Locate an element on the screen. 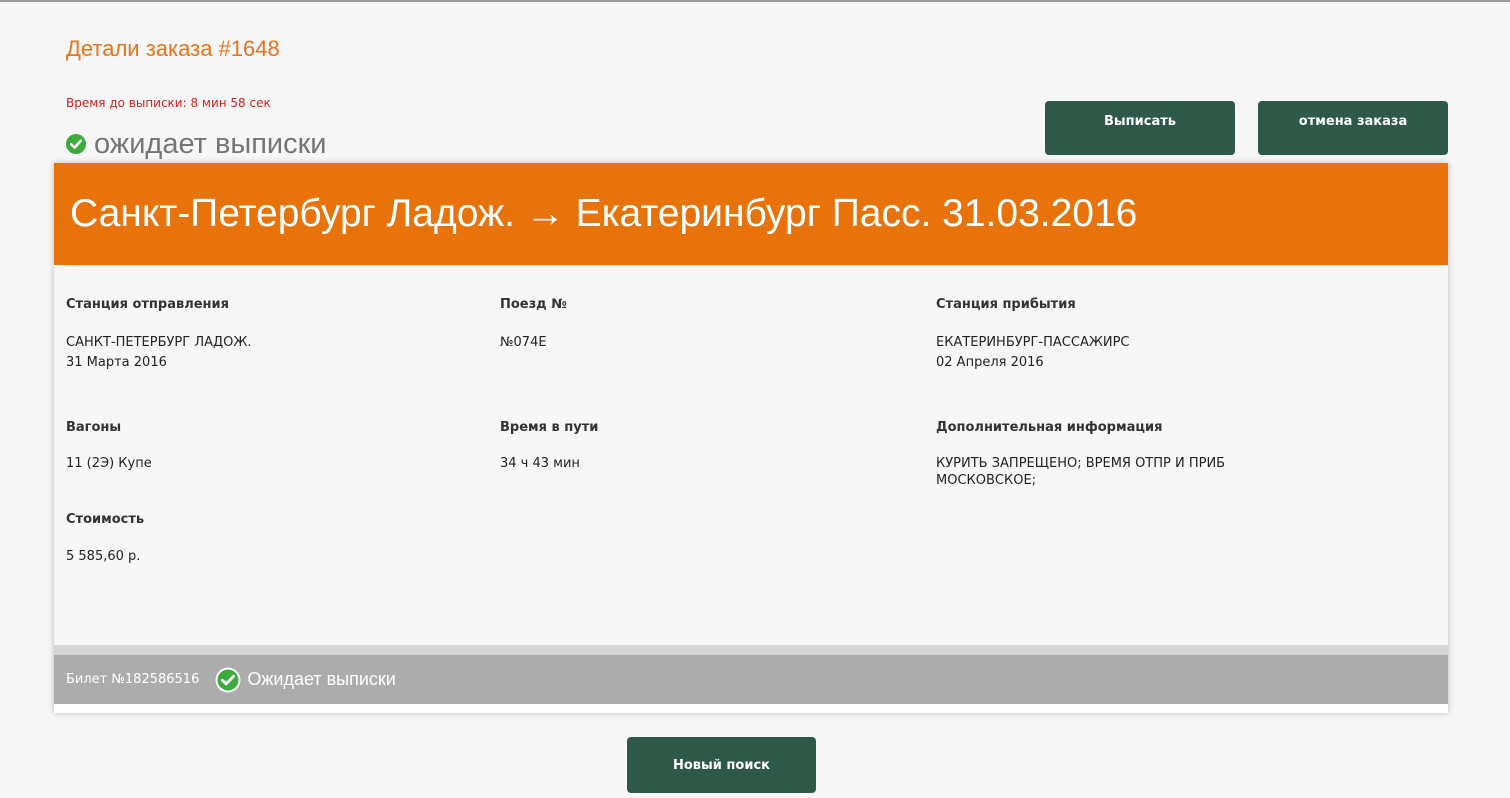 This screenshot has width=1510, height=798. arrival-station-value: ЕКАТЕРИНБУРГ-ПАССАЖИРС is located at coordinates (1033, 342).